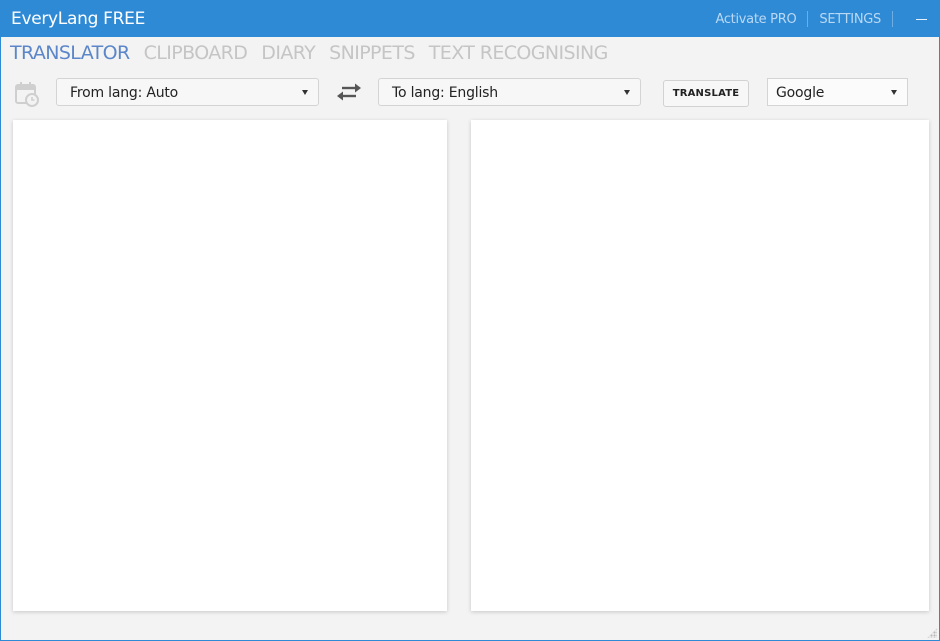 This screenshot has height=641, width=940. What do you see at coordinates (124, 93) in the screenshot?
I see `from-lang-value: From lang: Auto` at bounding box center [124, 93].